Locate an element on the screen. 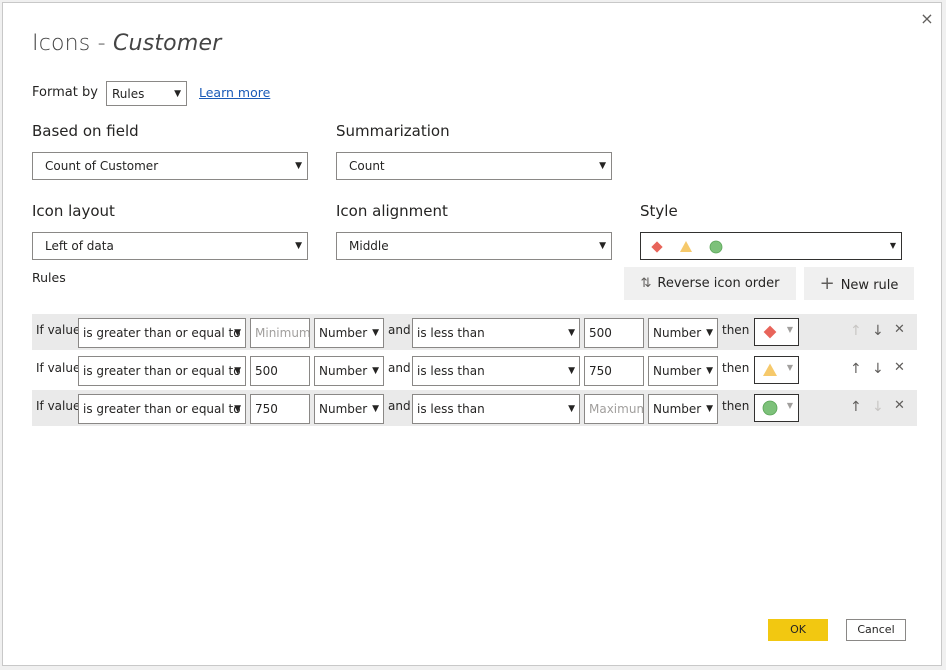 Image resolution: width=946 pixels, height=670 pixels. swap-vertical-icon: ⇅ is located at coordinates (646, 283).